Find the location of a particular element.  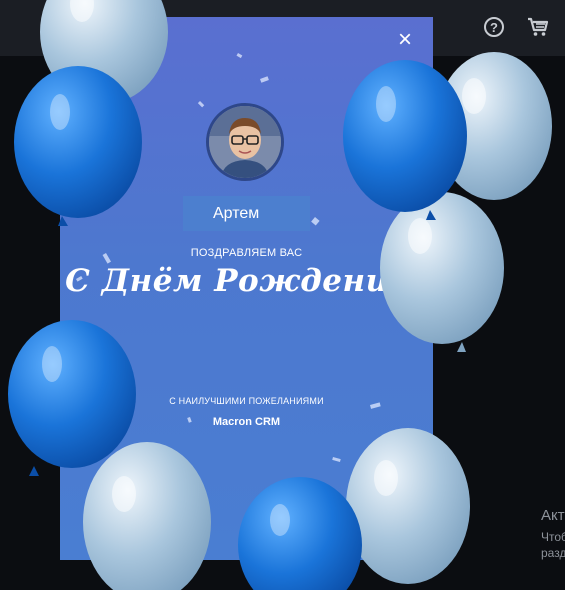

side-panel-text-line2: разд is located at coordinates (553, 553).